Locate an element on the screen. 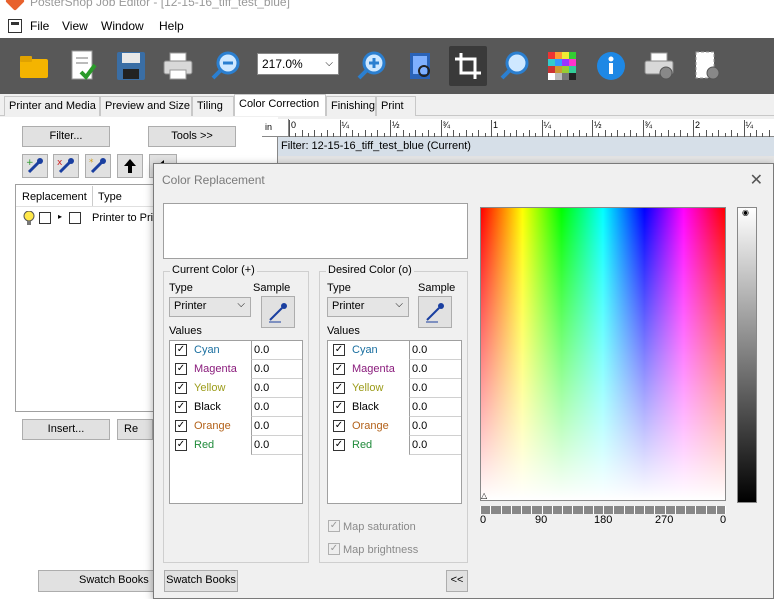 The width and height of the screenshot is (774, 599). desired-sample-button is located at coordinates (435, 312).